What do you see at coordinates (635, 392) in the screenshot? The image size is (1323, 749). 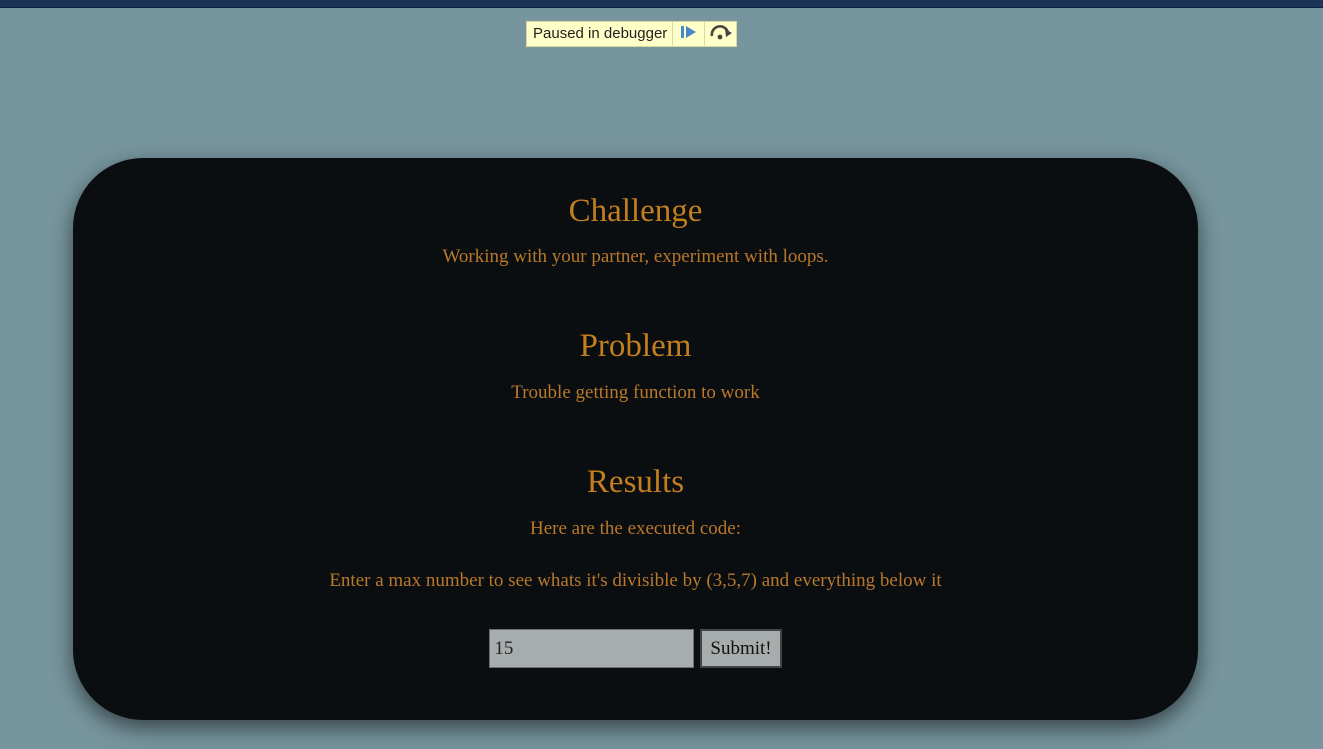 I see `problem-text: Trouble getting function to work` at bounding box center [635, 392].